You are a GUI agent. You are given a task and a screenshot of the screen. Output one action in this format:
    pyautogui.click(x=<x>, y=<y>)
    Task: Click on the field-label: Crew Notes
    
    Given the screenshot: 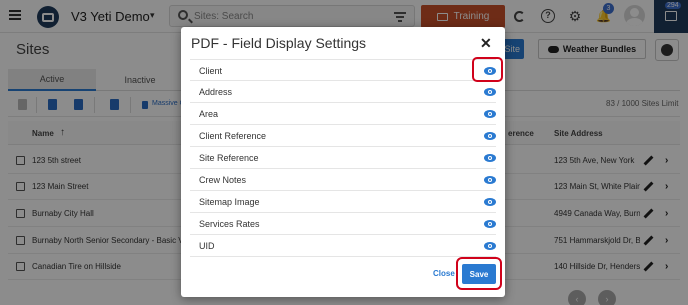 What is the action you would take?
    pyautogui.click(x=223, y=180)
    